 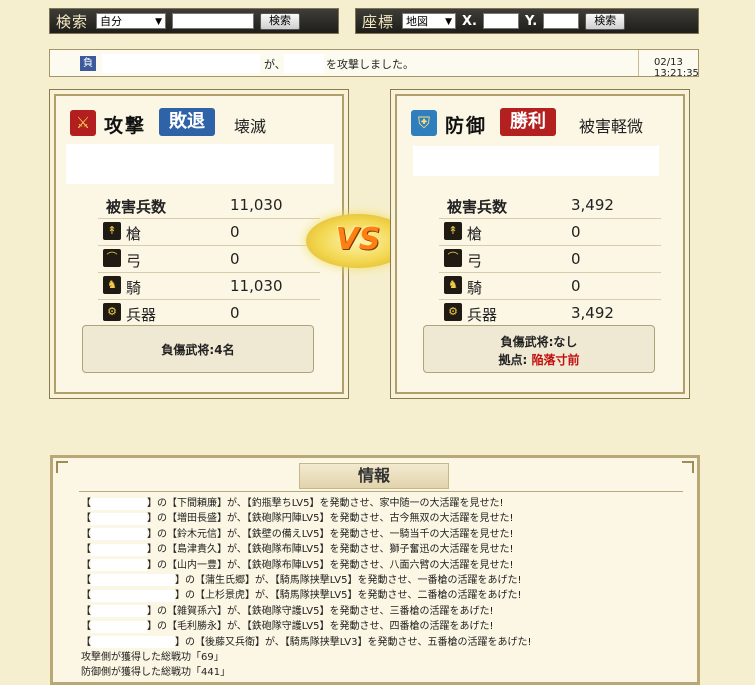 I want to click on unit-value: 11,030, so click(x=256, y=286).